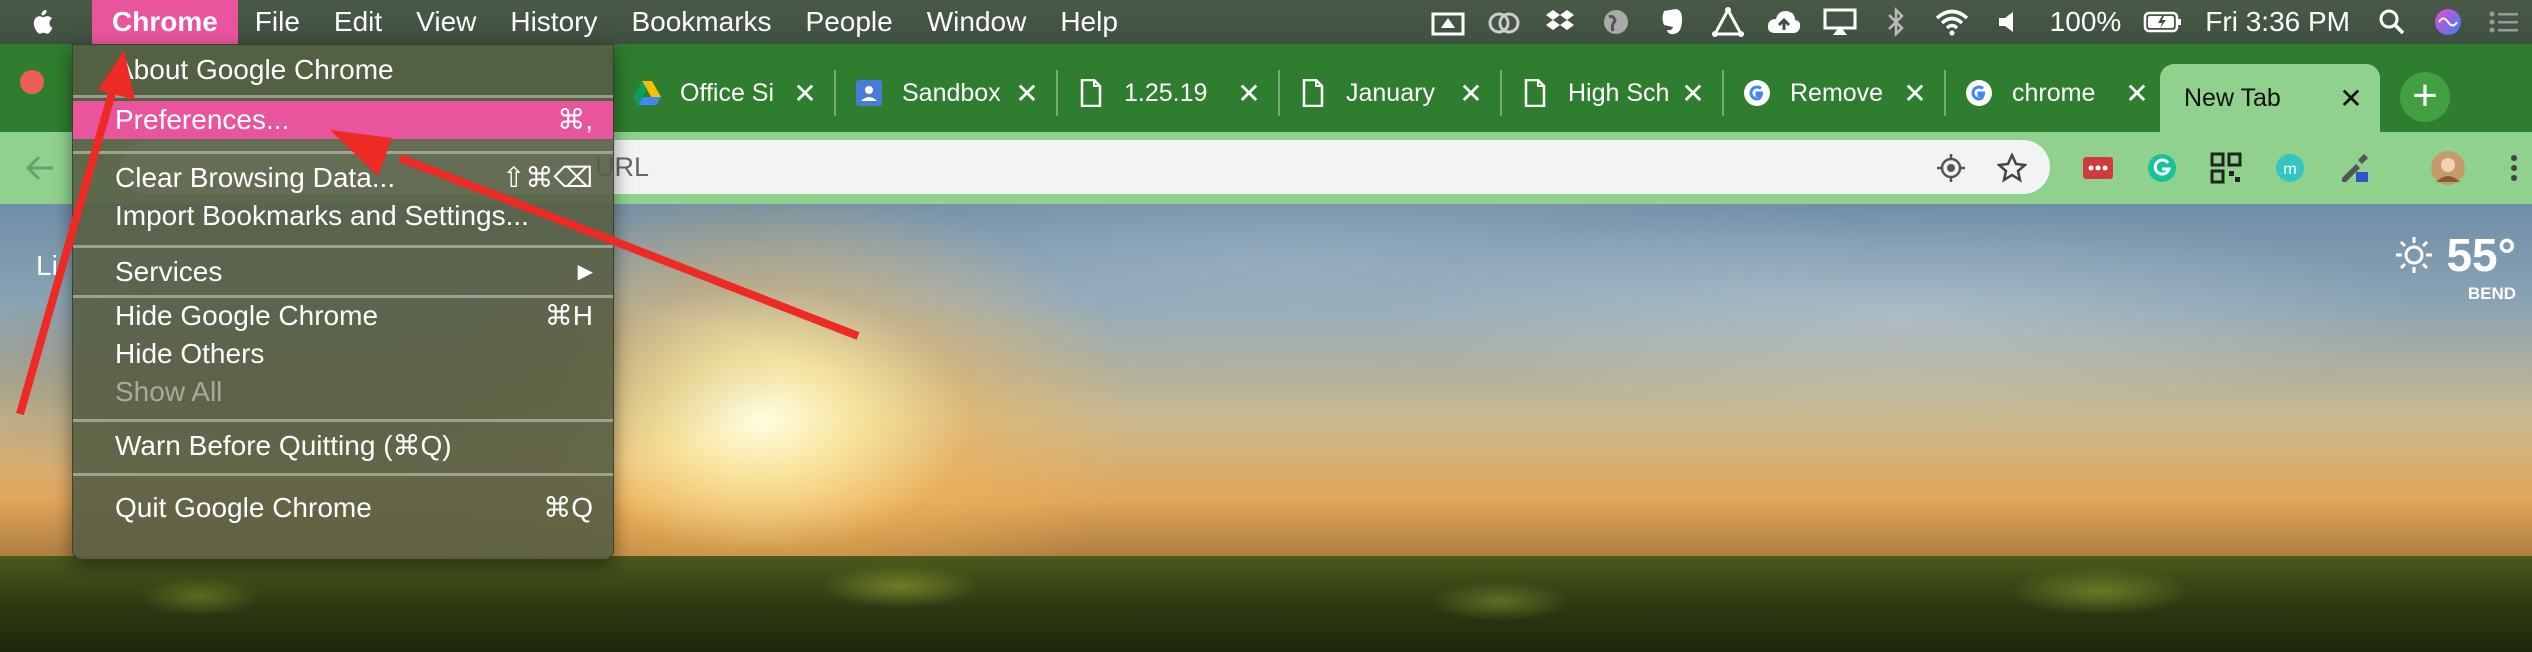 This screenshot has width=2532, height=652. I want to click on menu-item-label: Show All, so click(169, 391).